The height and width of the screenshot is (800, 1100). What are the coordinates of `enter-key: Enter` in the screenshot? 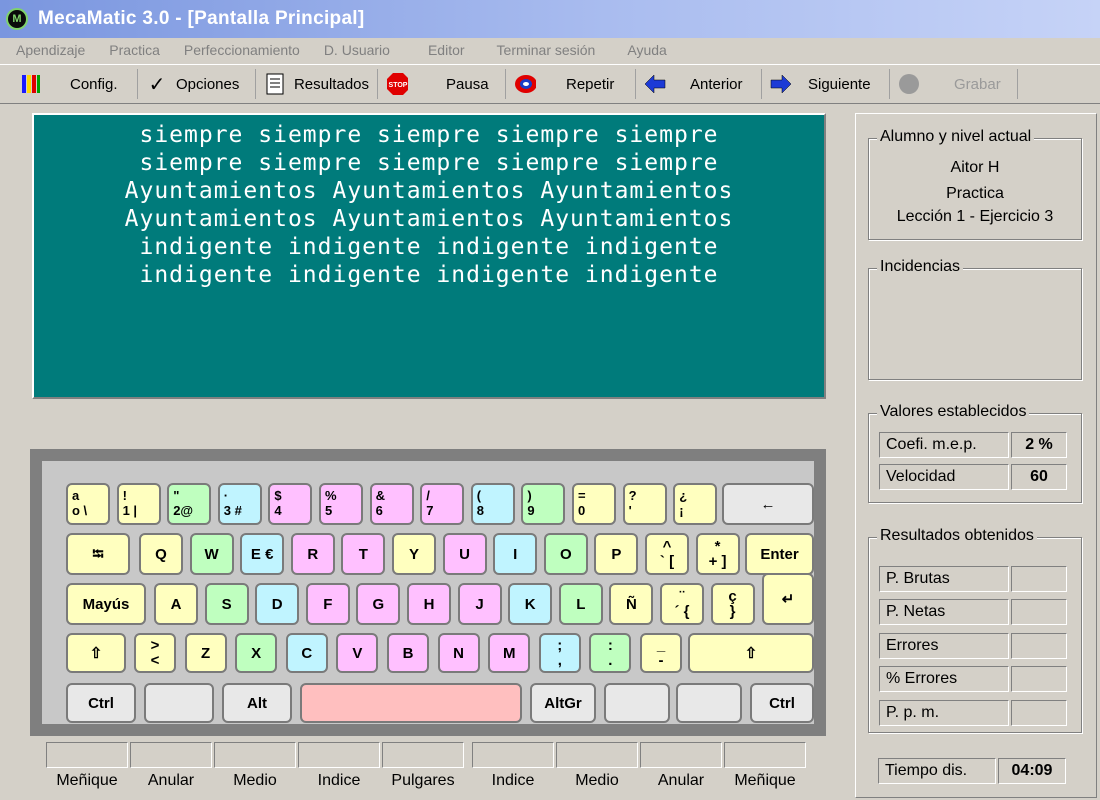 It's located at (779, 554).